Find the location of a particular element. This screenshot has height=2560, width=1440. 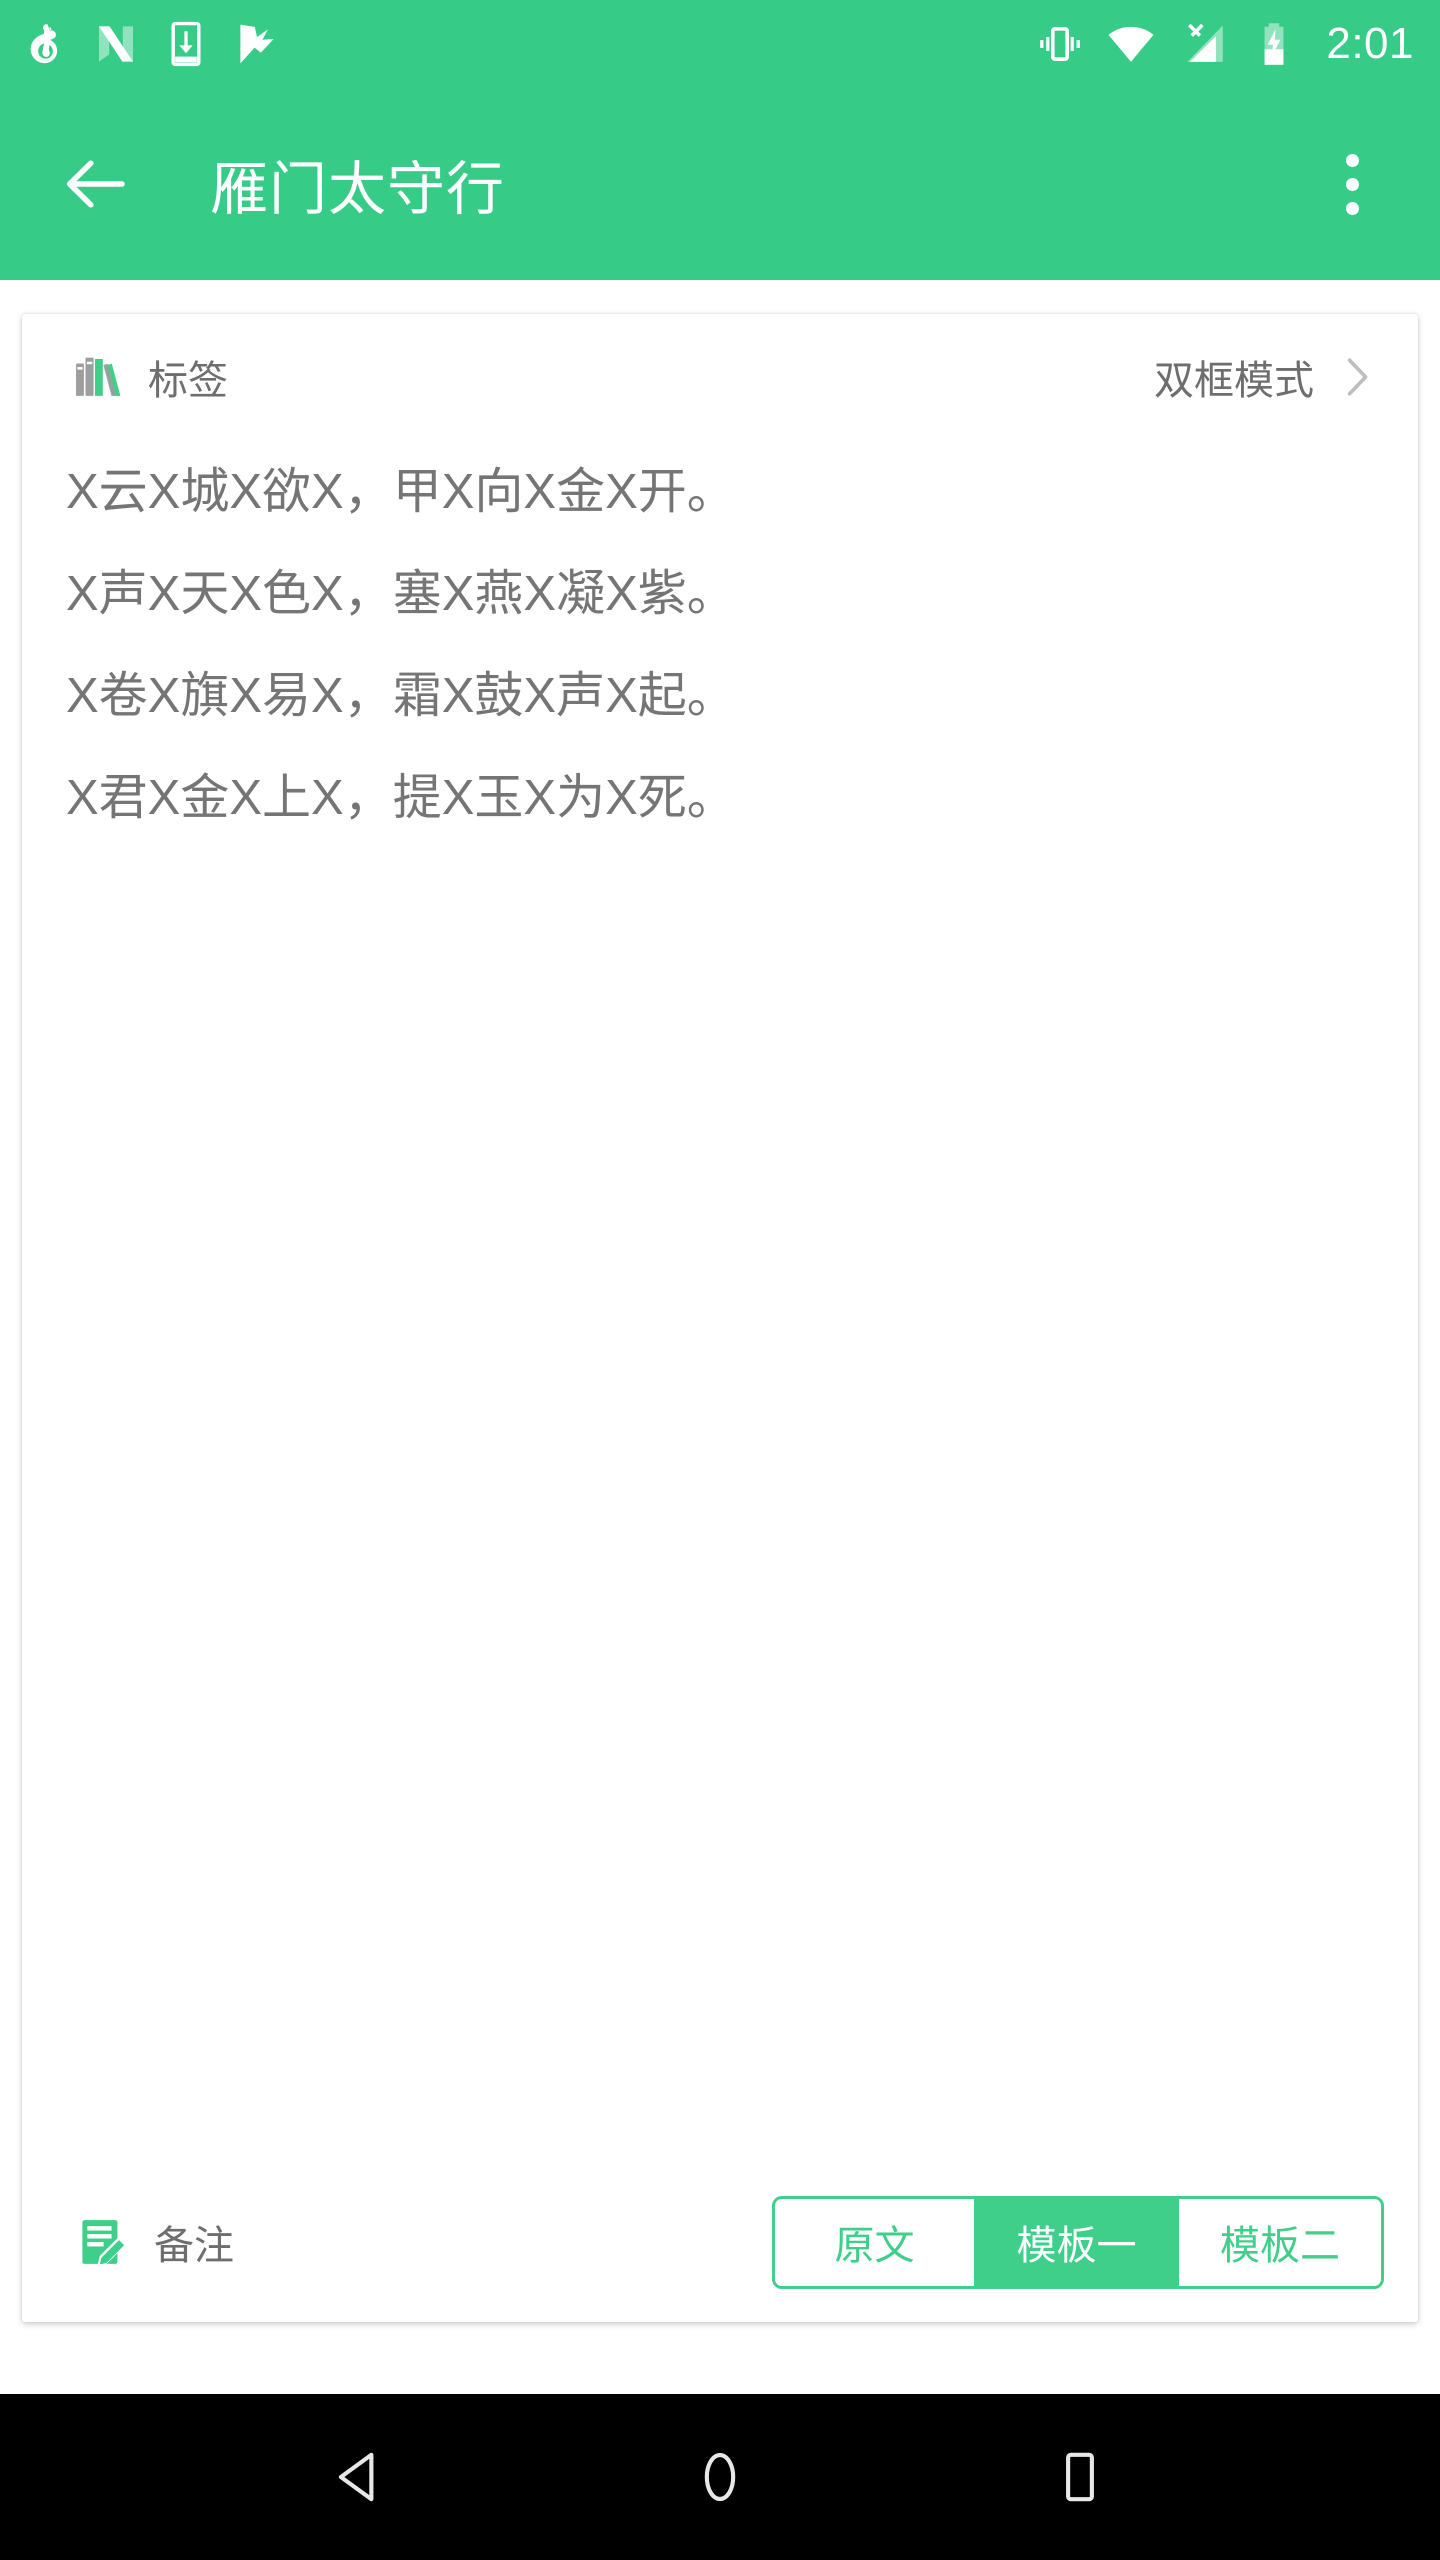

back-button is located at coordinates (96, 184).